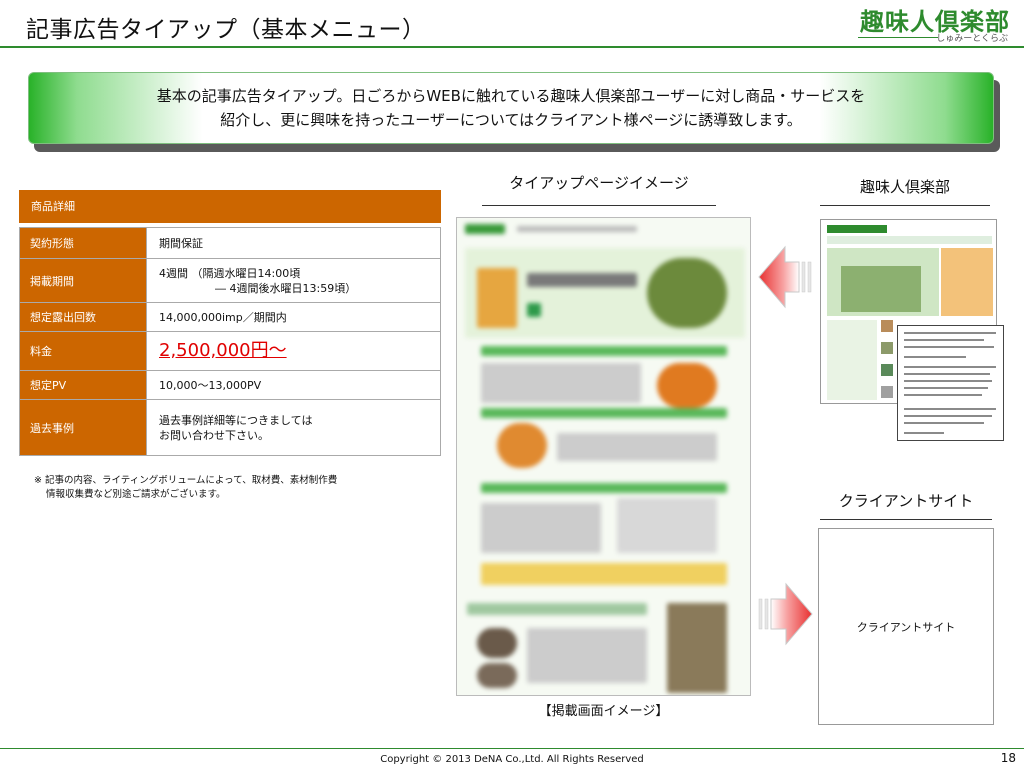 This screenshot has width=1024, height=768. I want to click on table-row: 想定PV 10,000～13,000PV, so click(230, 385).